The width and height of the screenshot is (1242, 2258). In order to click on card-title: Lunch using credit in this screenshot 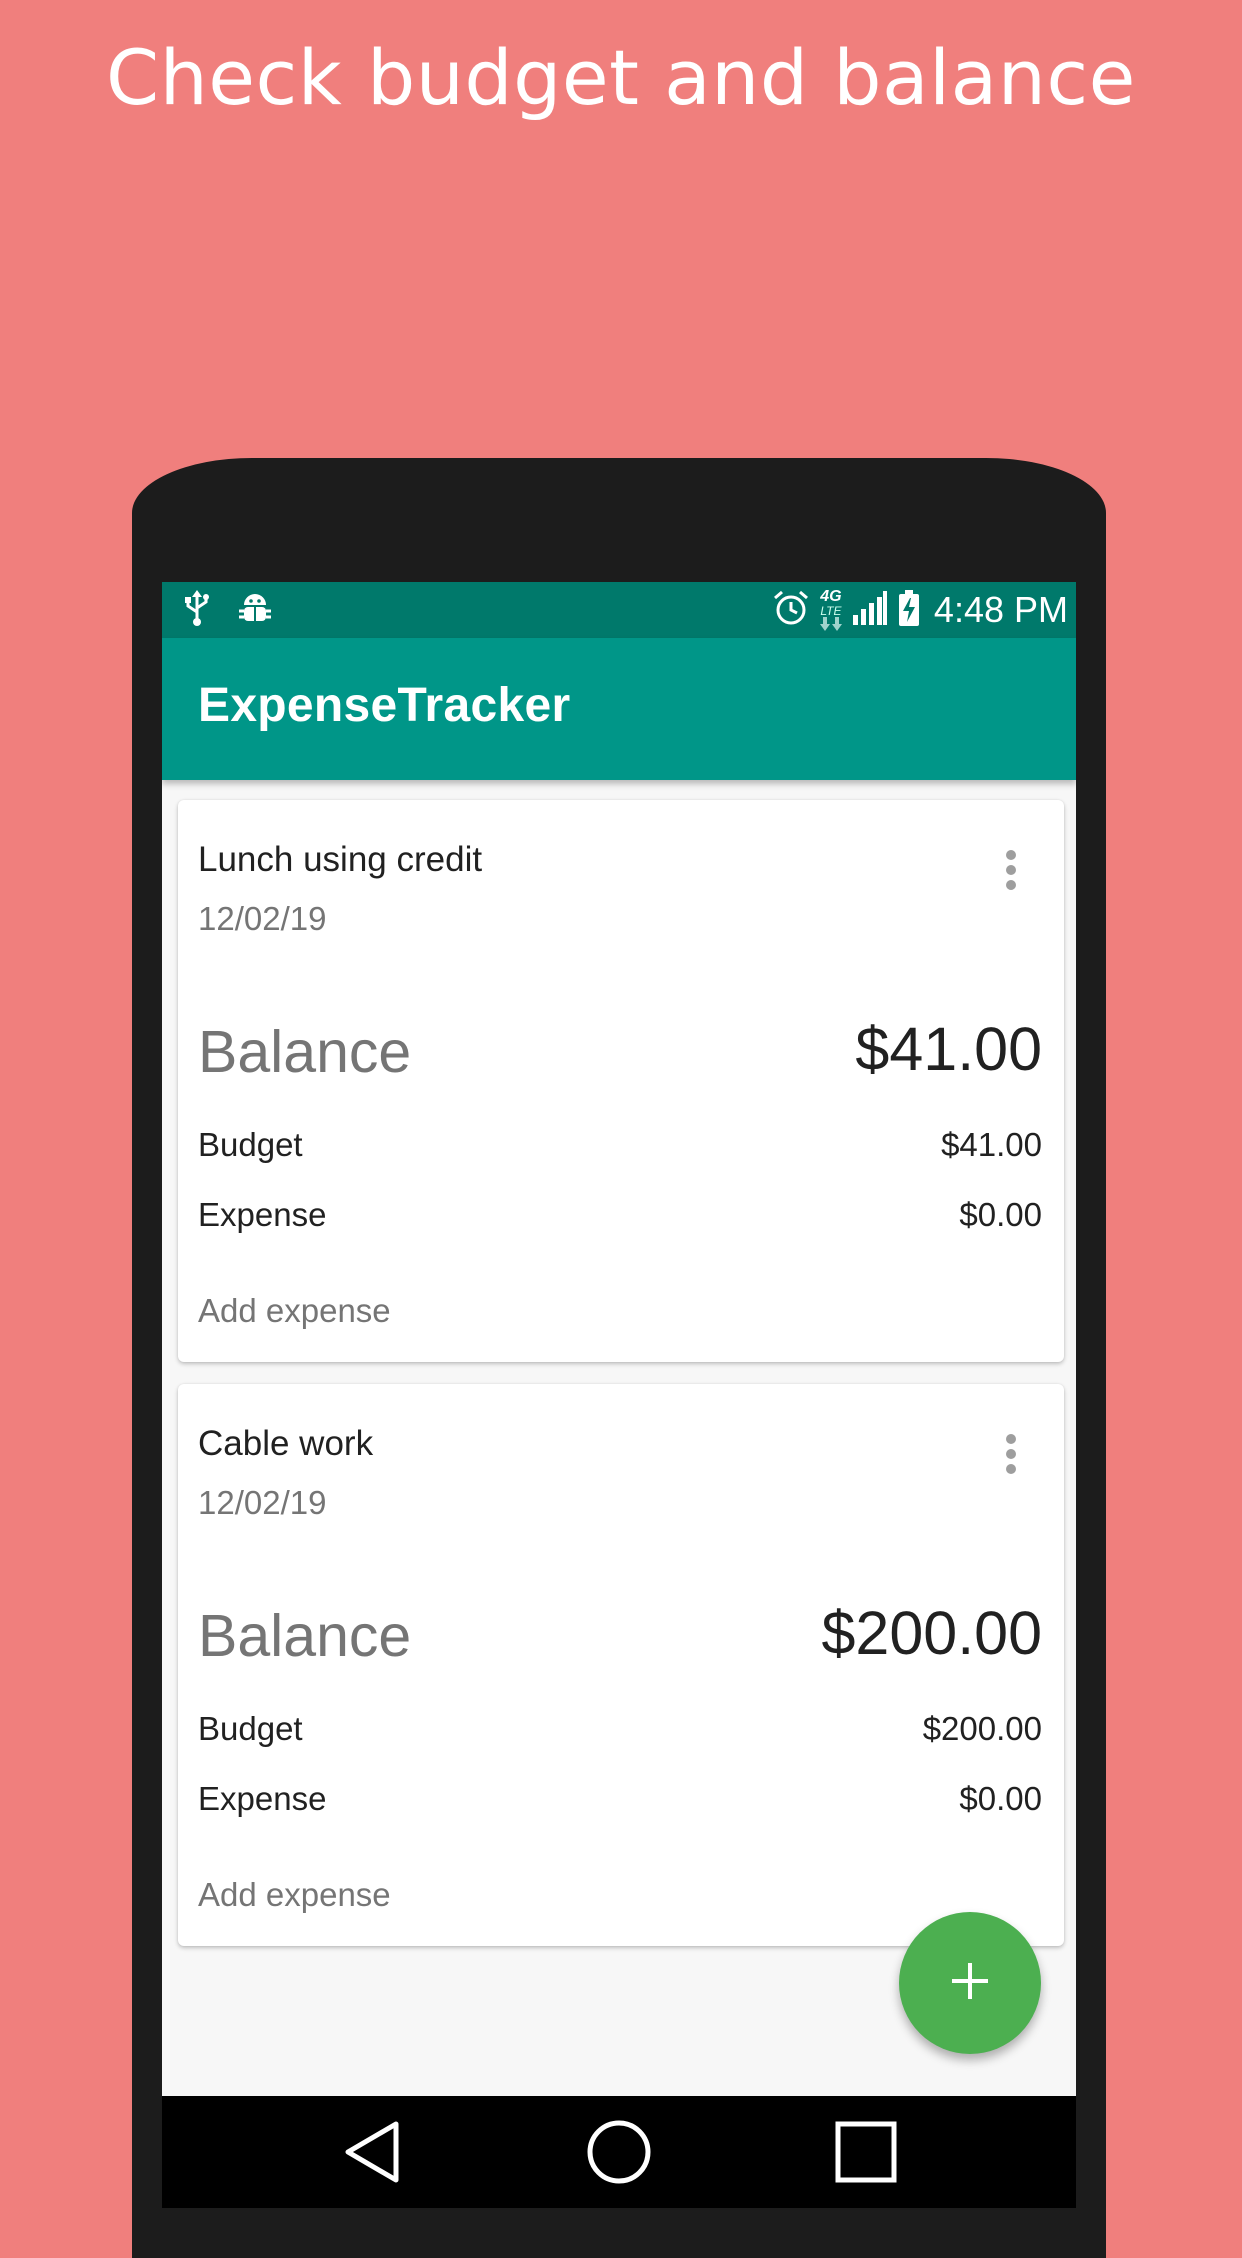, I will do `click(340, 859)`.